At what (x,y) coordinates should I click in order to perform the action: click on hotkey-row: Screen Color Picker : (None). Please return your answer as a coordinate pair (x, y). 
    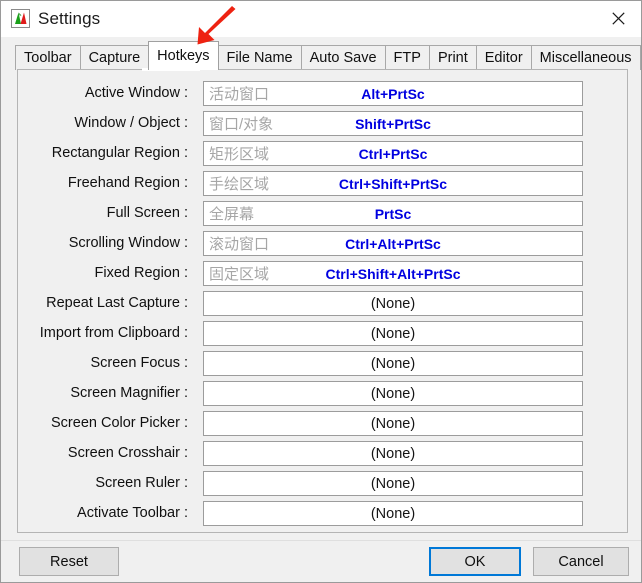
    Looking at the image, I should click on (323, 423).